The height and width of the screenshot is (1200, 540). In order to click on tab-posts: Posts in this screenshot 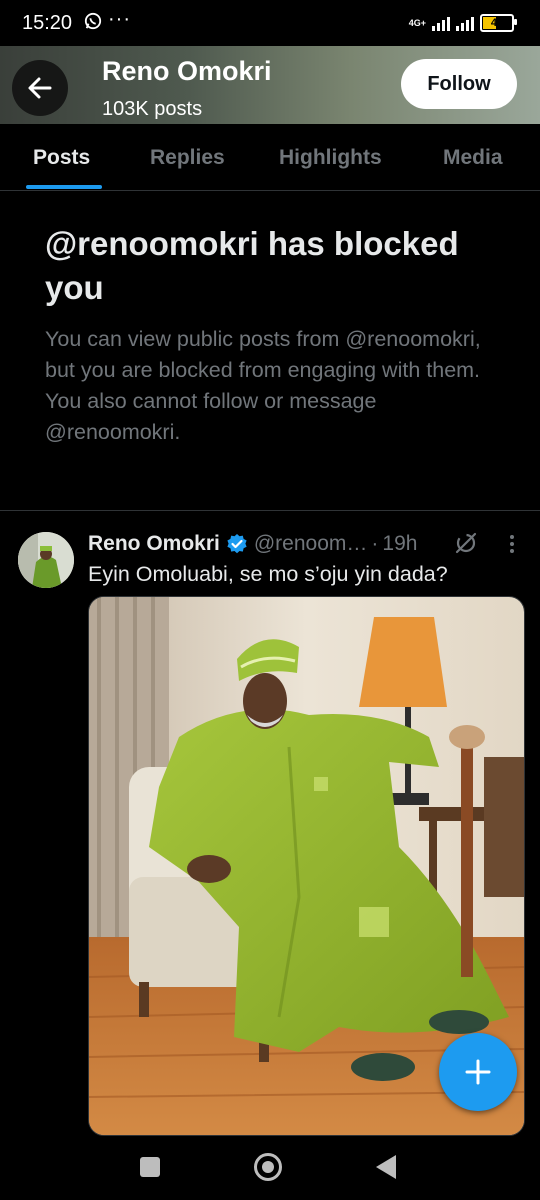, I will do `click(61, 158)`.